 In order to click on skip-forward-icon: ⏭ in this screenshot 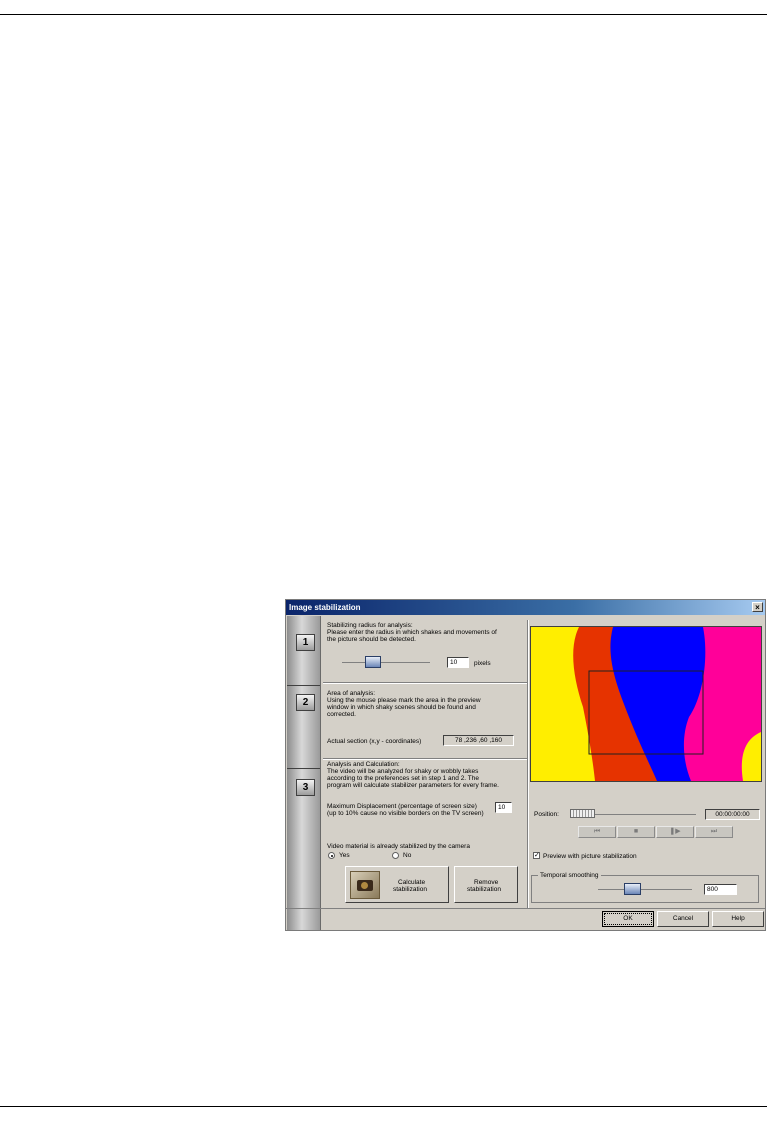, I will do `click(714, 831)`.